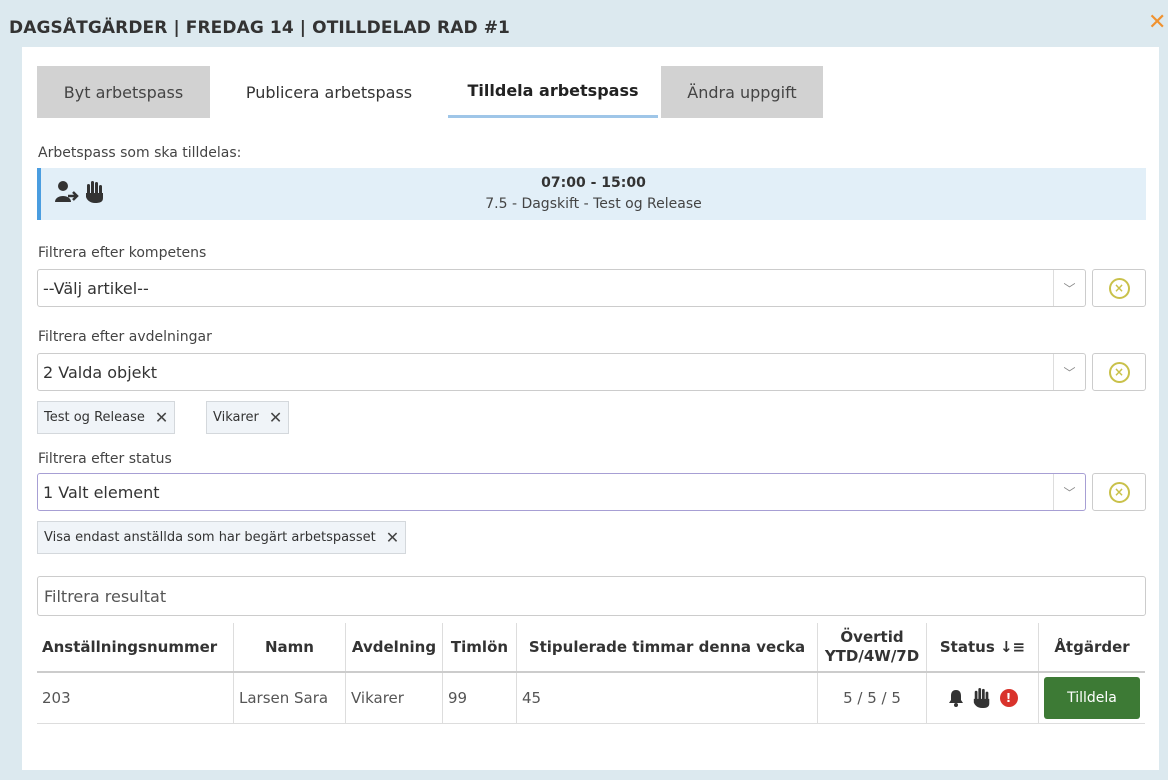  I want to click on status-filter-label: Filtrera efter status, so click(105, 459).